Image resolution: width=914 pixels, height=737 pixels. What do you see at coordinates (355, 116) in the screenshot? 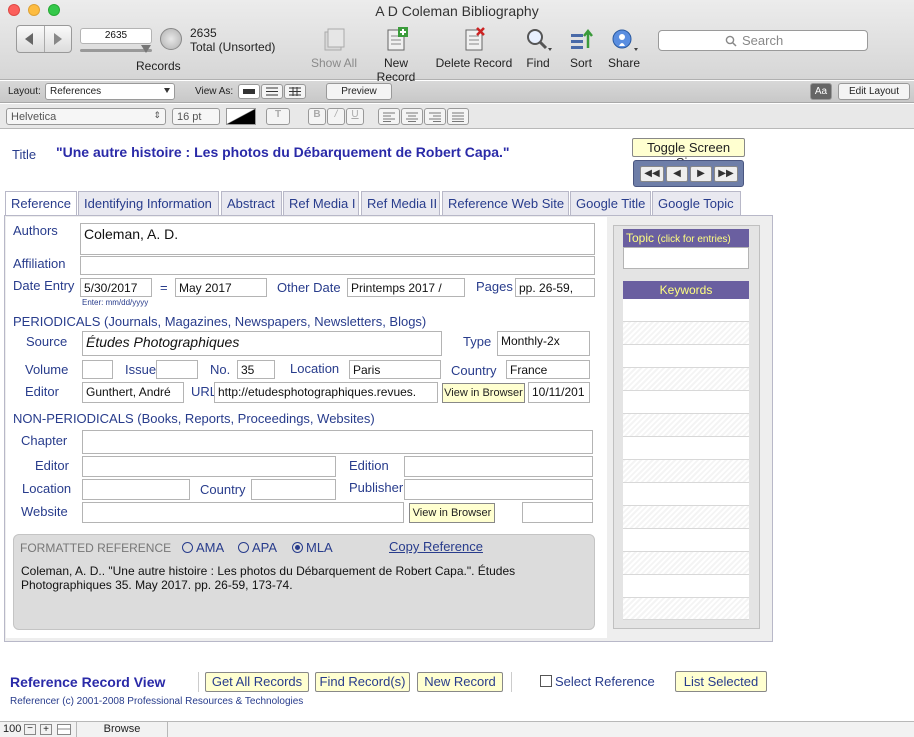
I see `underline-button: U` at bounding box center [355, 116].